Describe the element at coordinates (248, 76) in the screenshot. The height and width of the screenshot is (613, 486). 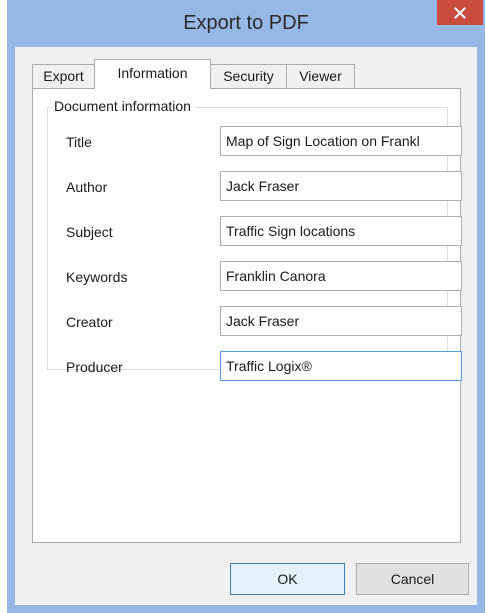
I see `tab-security: Security` at that location.